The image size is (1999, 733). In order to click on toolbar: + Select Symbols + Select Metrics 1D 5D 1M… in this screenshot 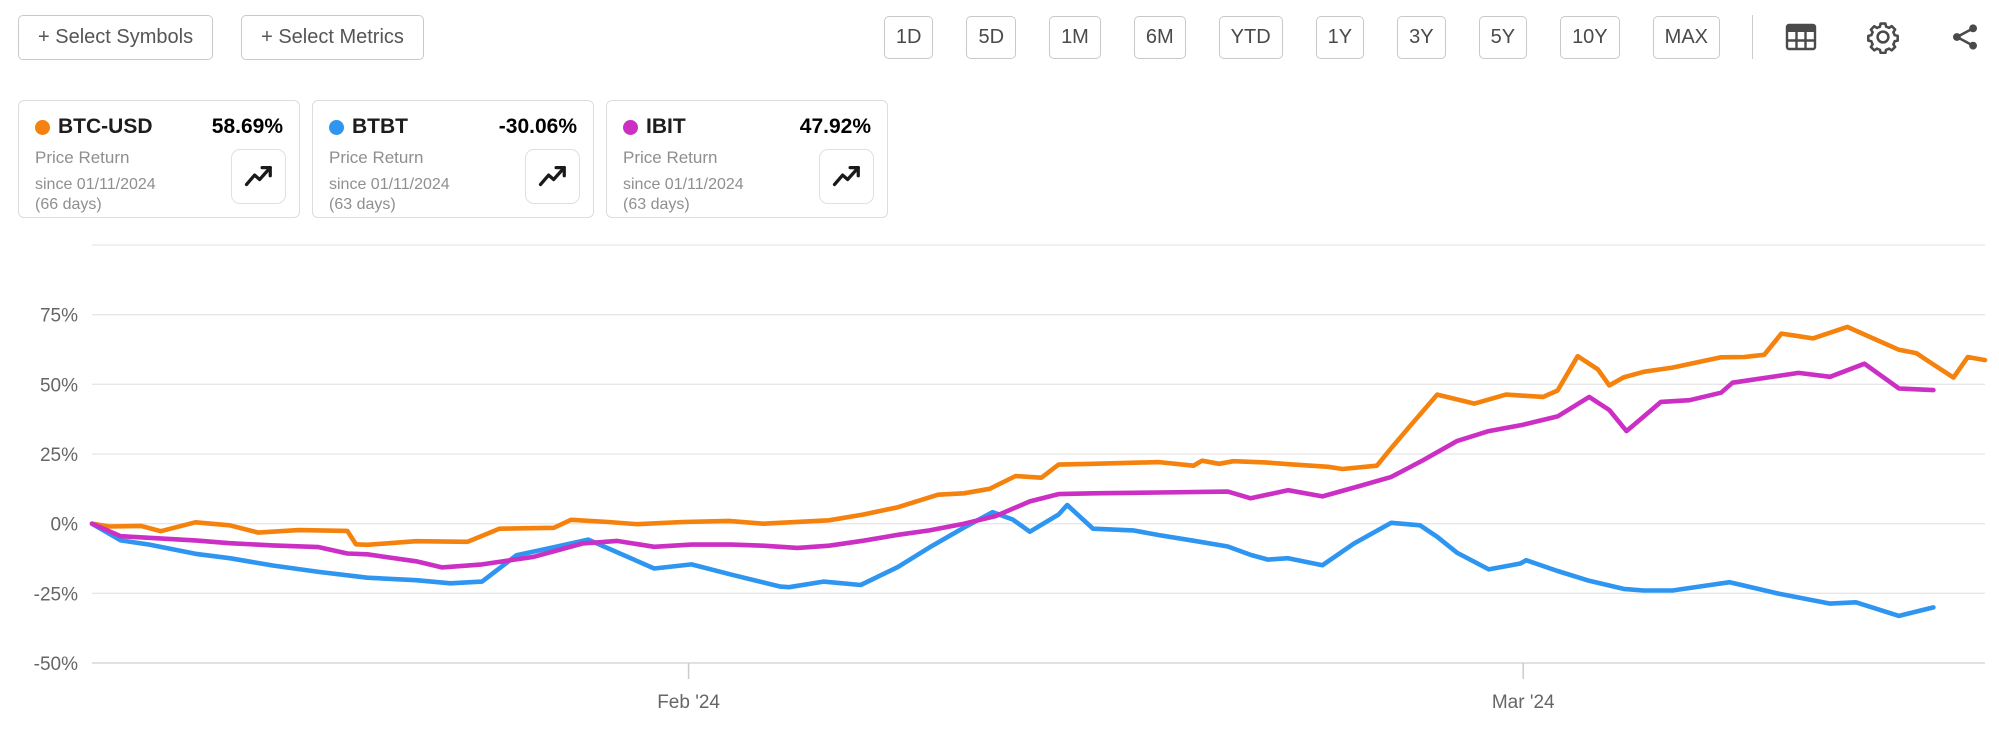, I will do `click(1000, 37)`.